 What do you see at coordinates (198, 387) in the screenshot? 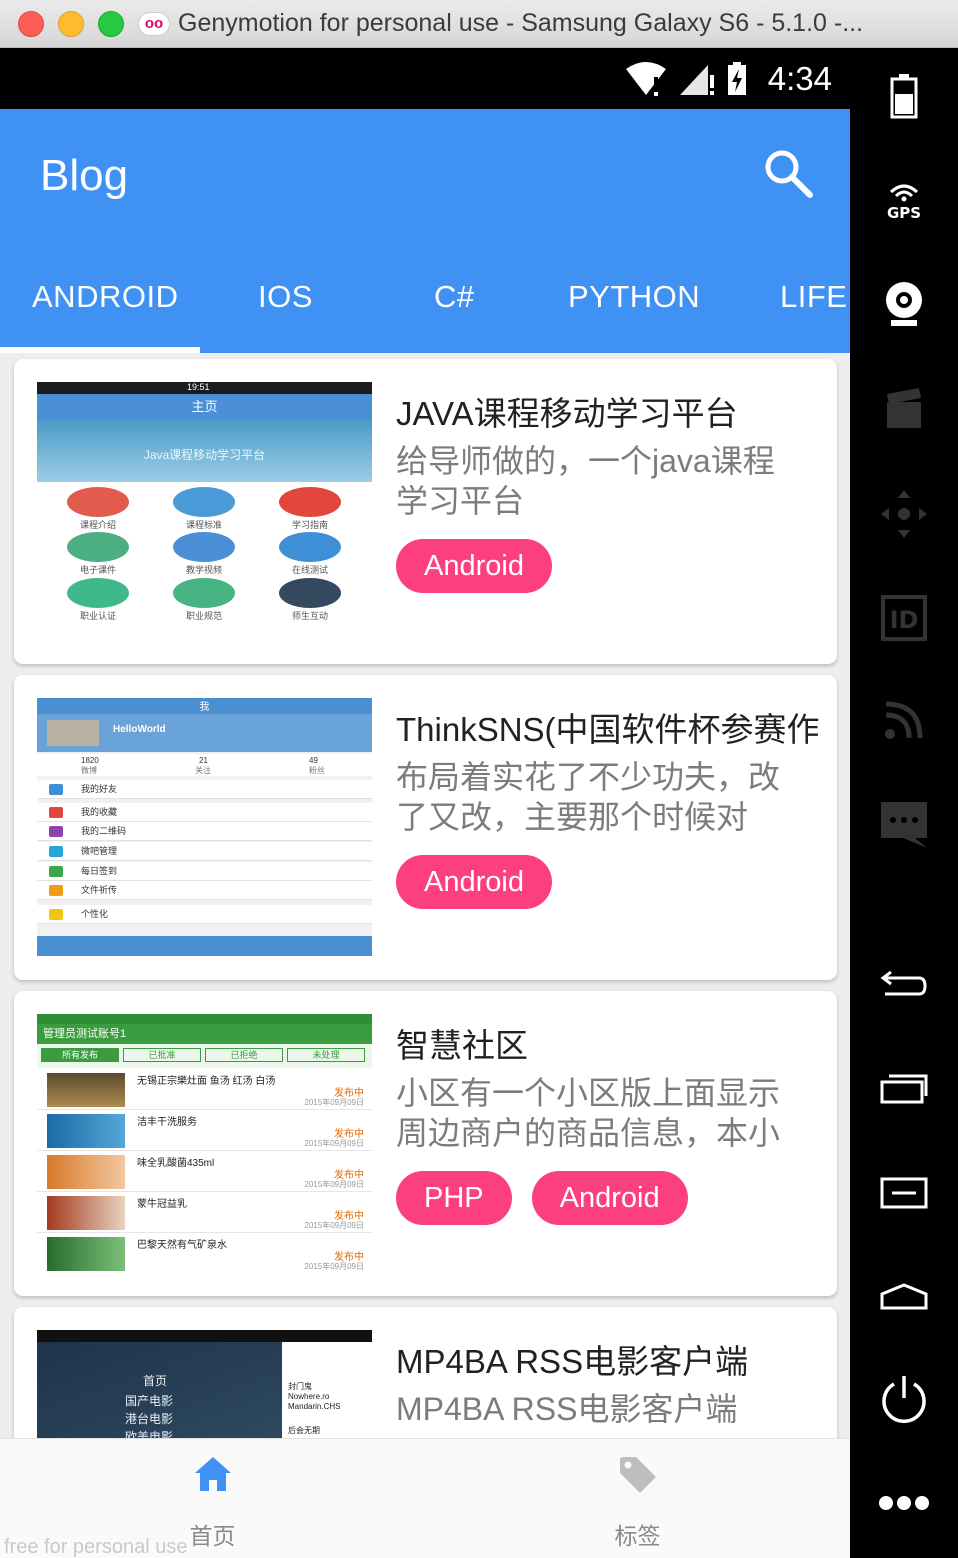
I see `thumb-time: 19:51` at bounding box center [198, 387].